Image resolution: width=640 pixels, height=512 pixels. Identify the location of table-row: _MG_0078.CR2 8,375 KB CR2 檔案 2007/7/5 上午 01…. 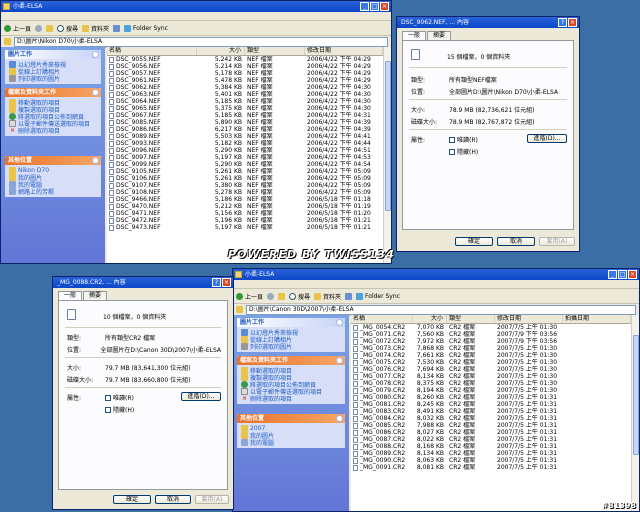
(491, 383).